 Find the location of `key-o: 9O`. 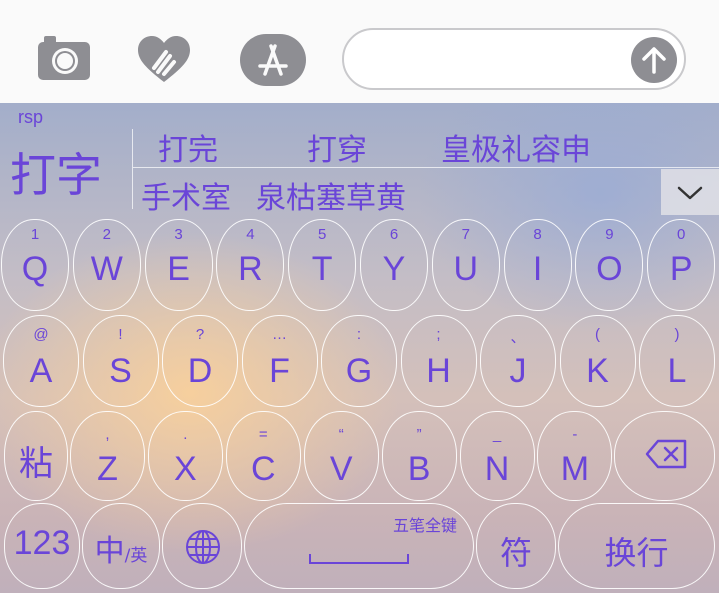

key-o: 9O is located at coordinates (609, 265).